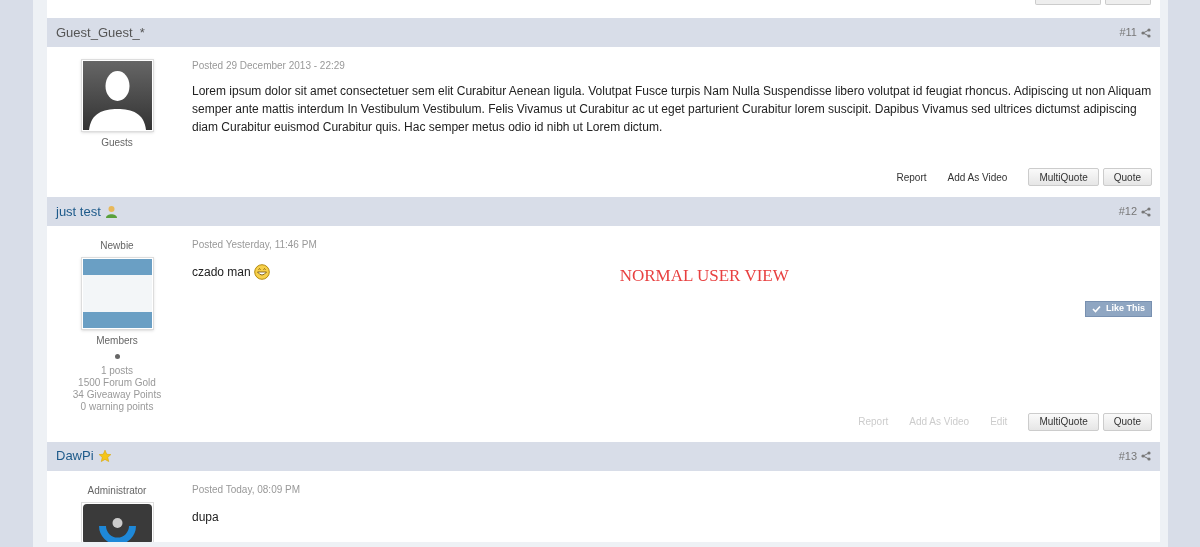  Describe the element at coordinates (269, 66) in the screenshot. I see `post-date: Posted 29 December 2013 - 22:29` at that location.